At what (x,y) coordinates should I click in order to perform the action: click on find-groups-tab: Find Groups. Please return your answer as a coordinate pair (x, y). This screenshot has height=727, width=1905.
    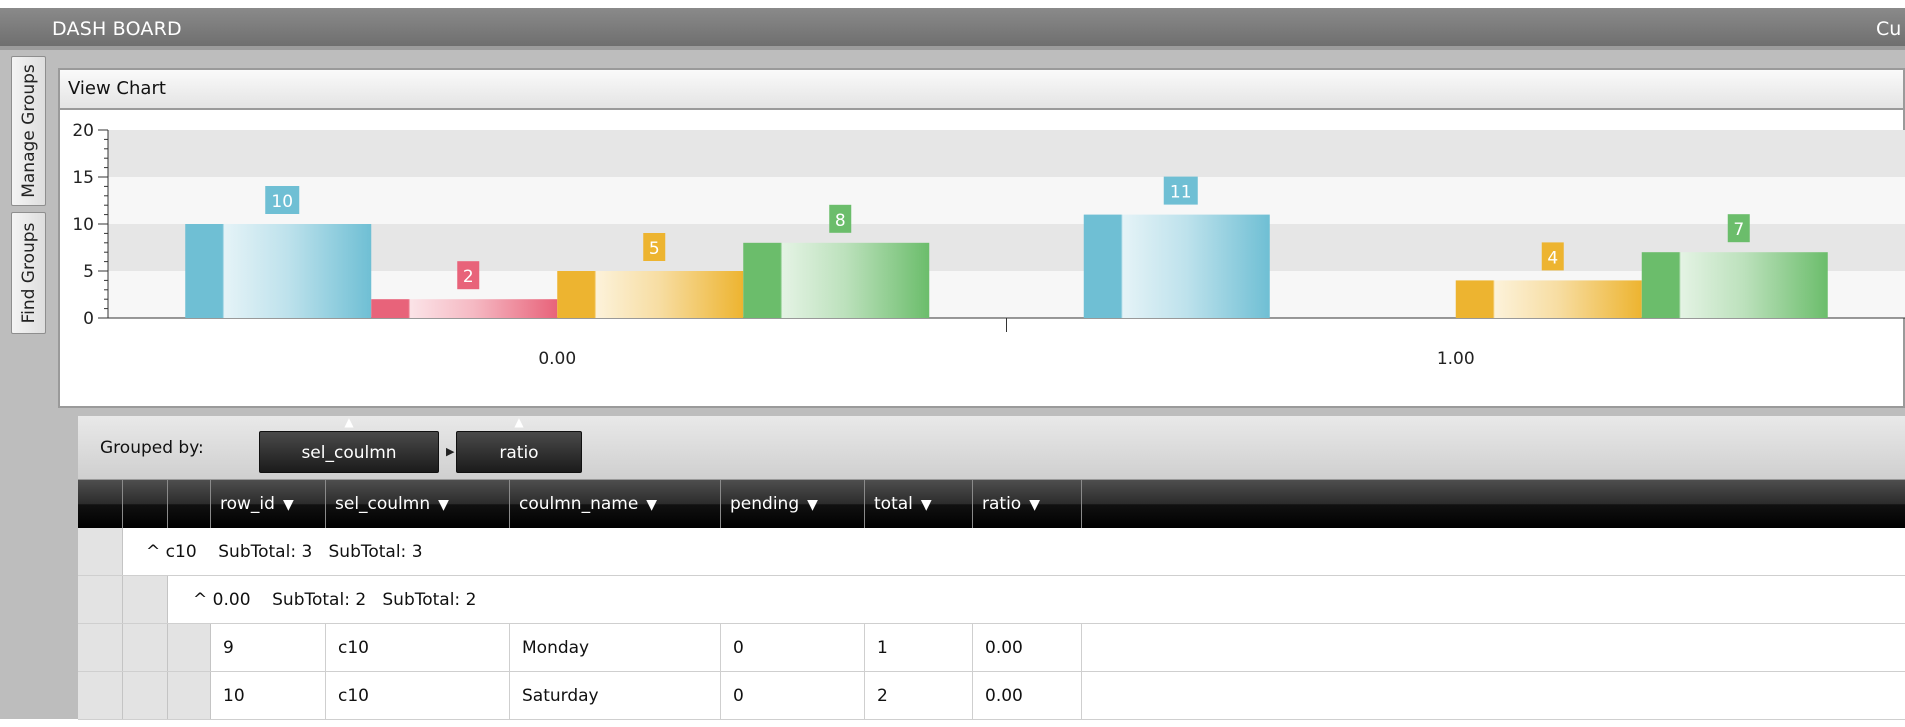
    Looking at the image, I should click on (28, 273).